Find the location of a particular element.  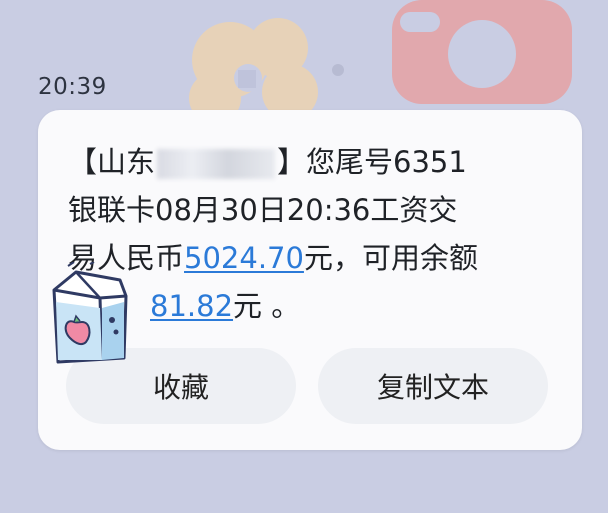

redacted-bank-name is located at coordinates (216, 164).